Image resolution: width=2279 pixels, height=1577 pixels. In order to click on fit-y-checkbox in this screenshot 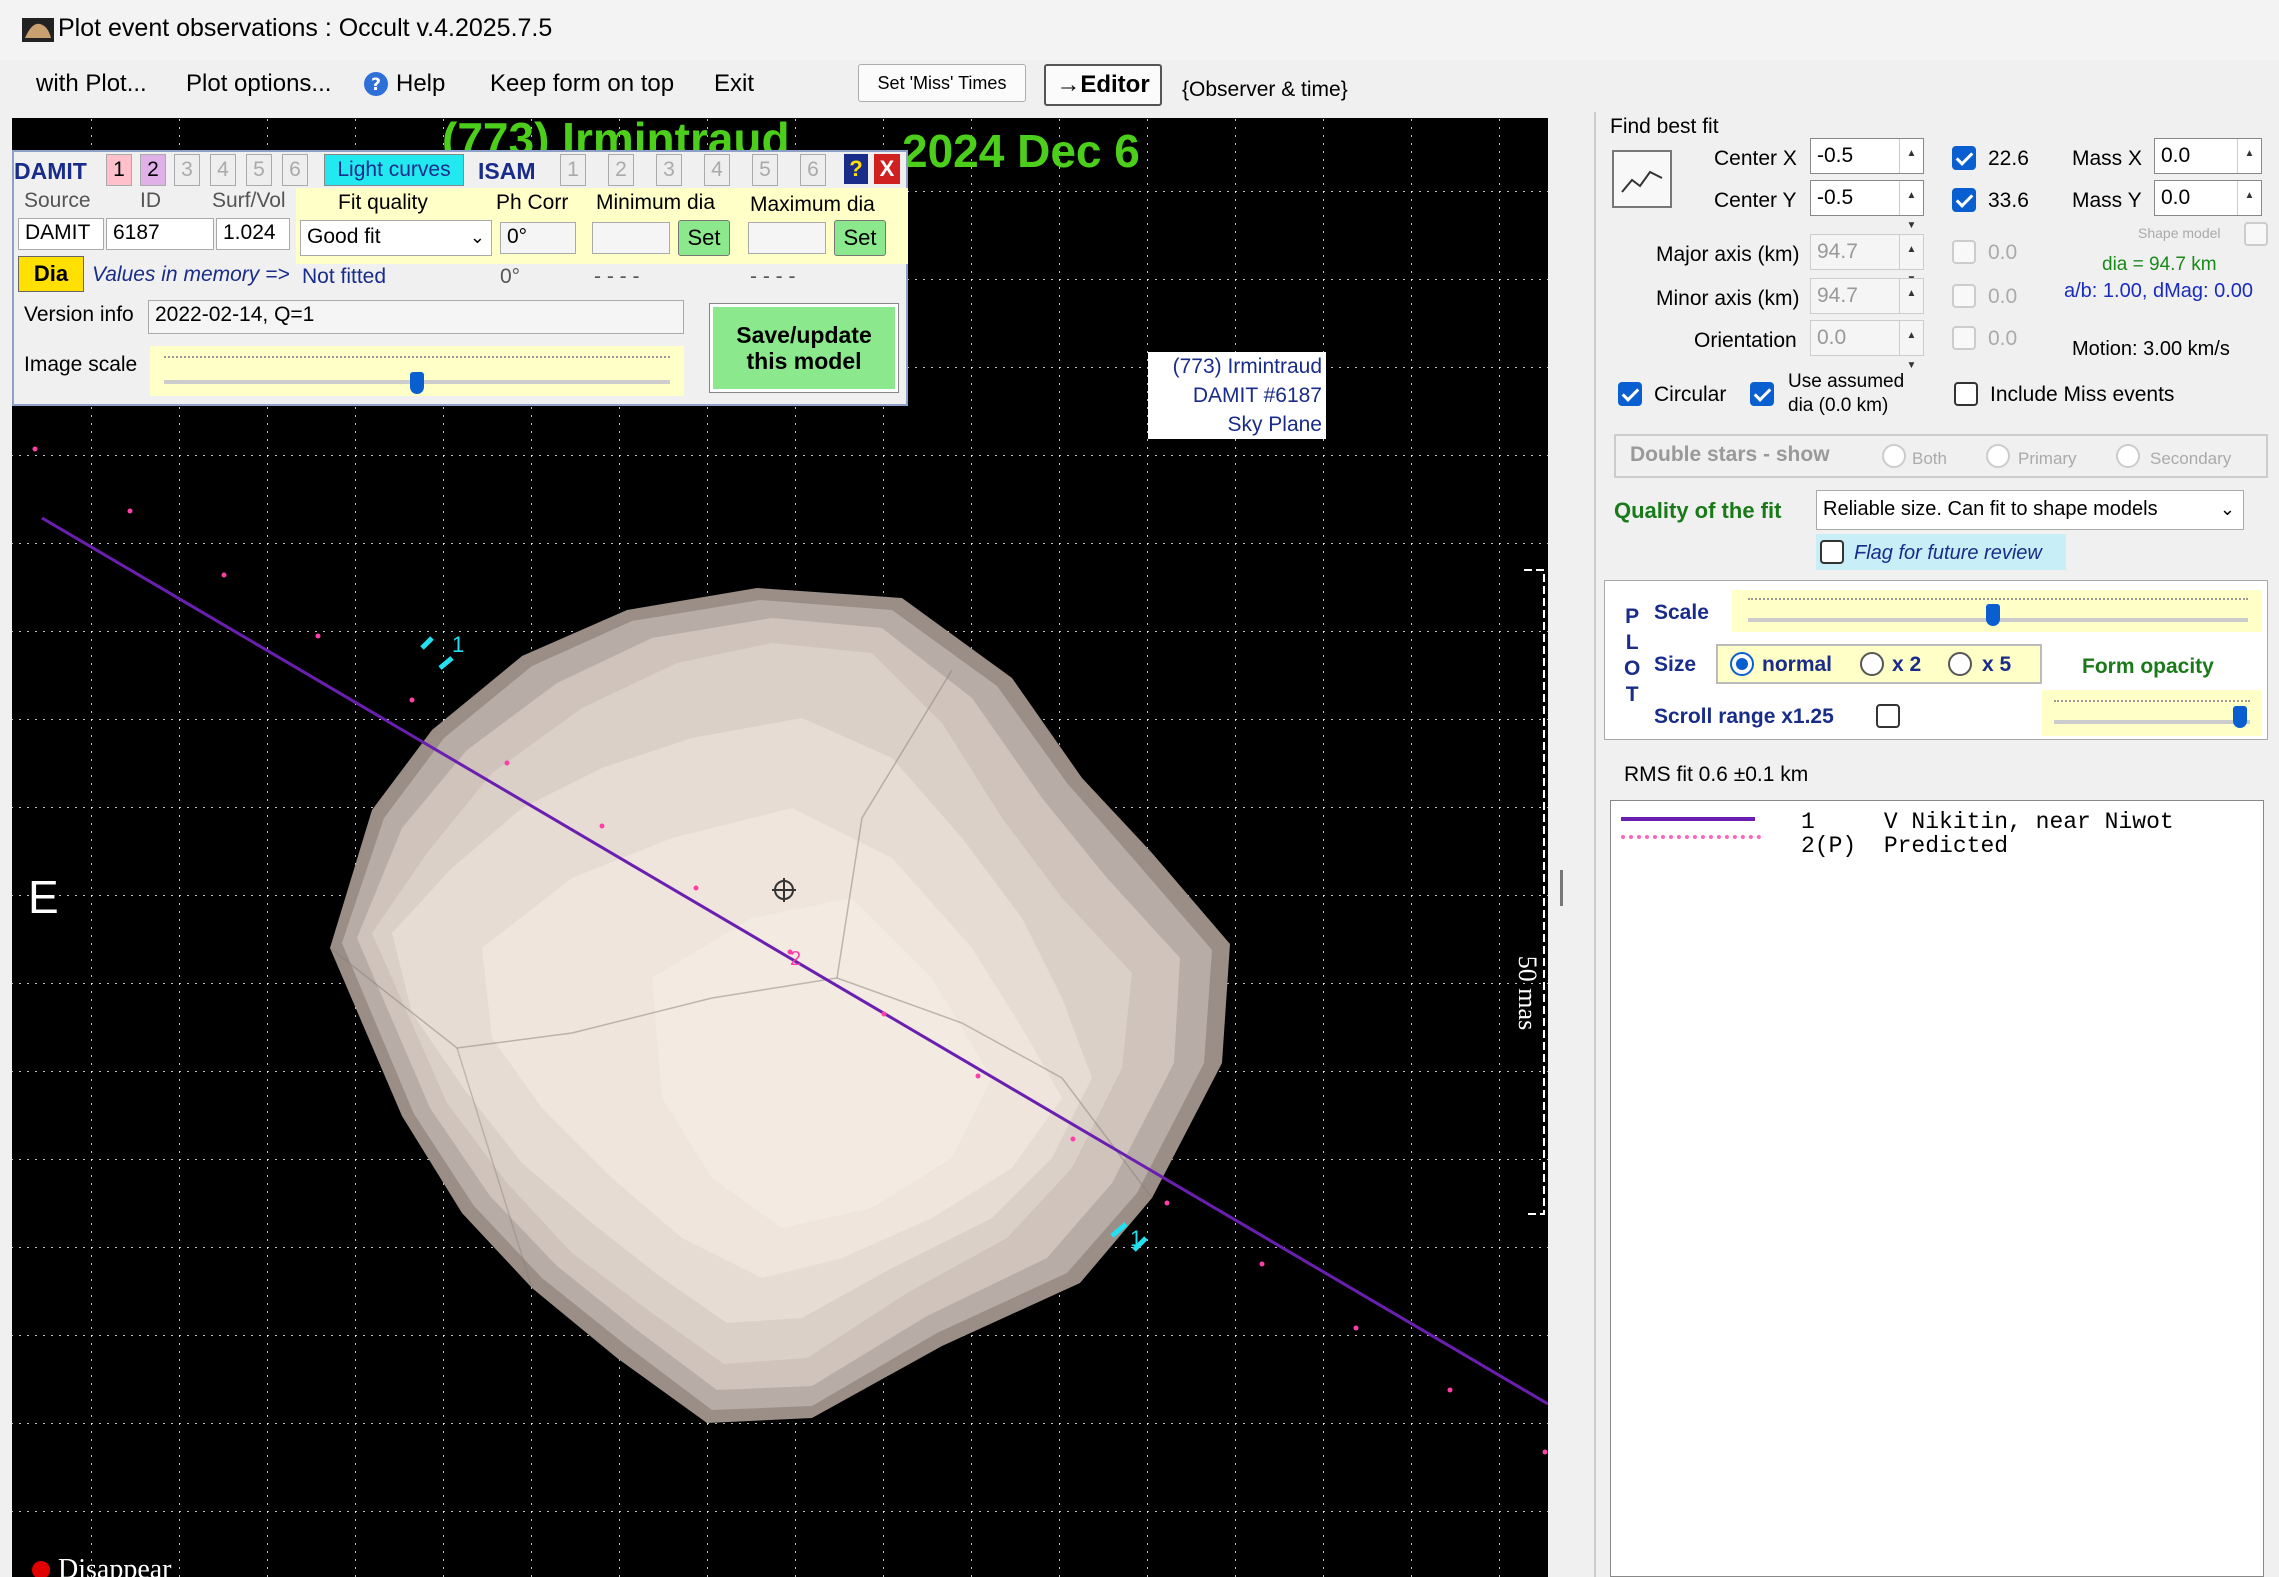, I will do `click(1964, 200)`.